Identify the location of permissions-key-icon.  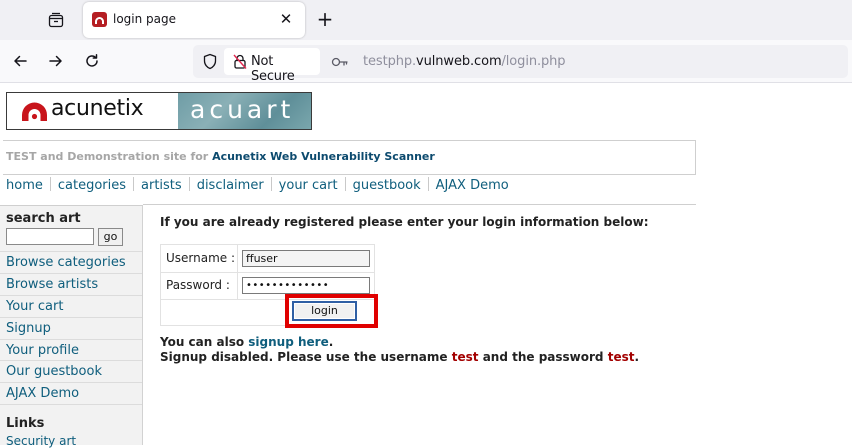
(340, 61).